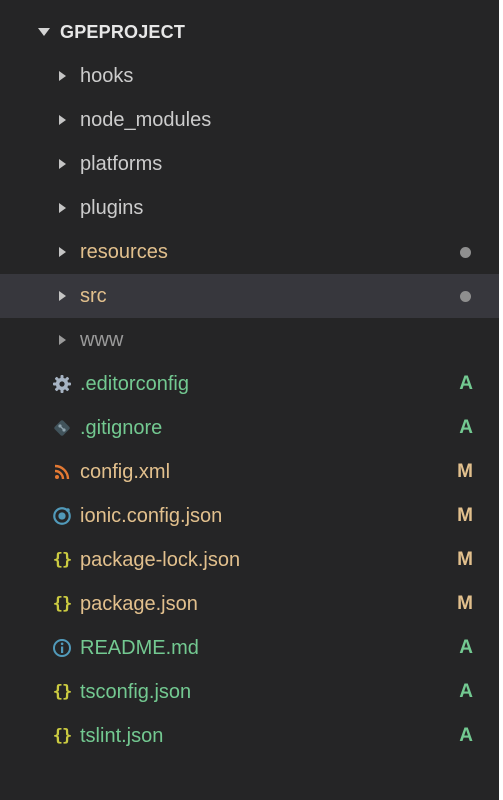  Describe the element at coordinates (249, 252) in the screenshot. I see `tree-folder-resources: resources` at that location.